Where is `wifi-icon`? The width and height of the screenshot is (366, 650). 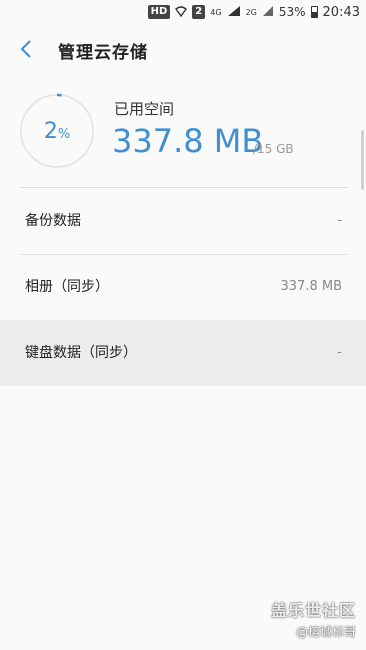
wifi-icon is located at coordinates (181, 12).